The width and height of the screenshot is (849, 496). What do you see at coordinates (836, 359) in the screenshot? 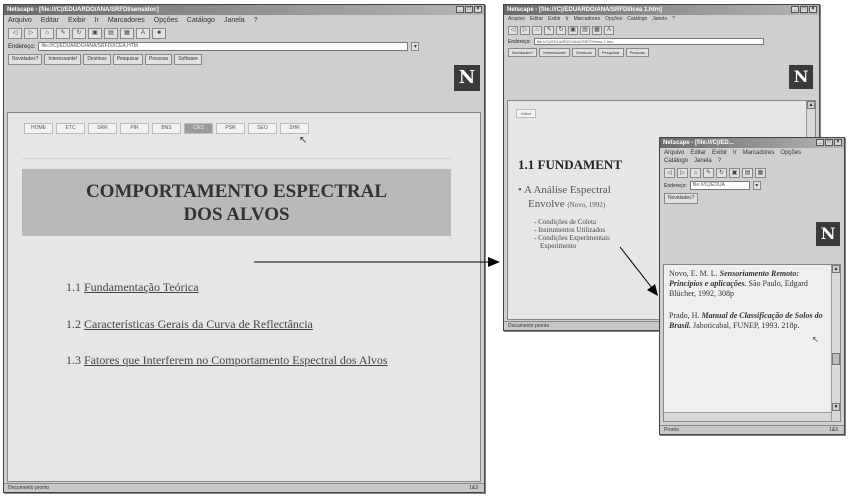
I see `scroll-thumb` at bounding box center [836, 359].